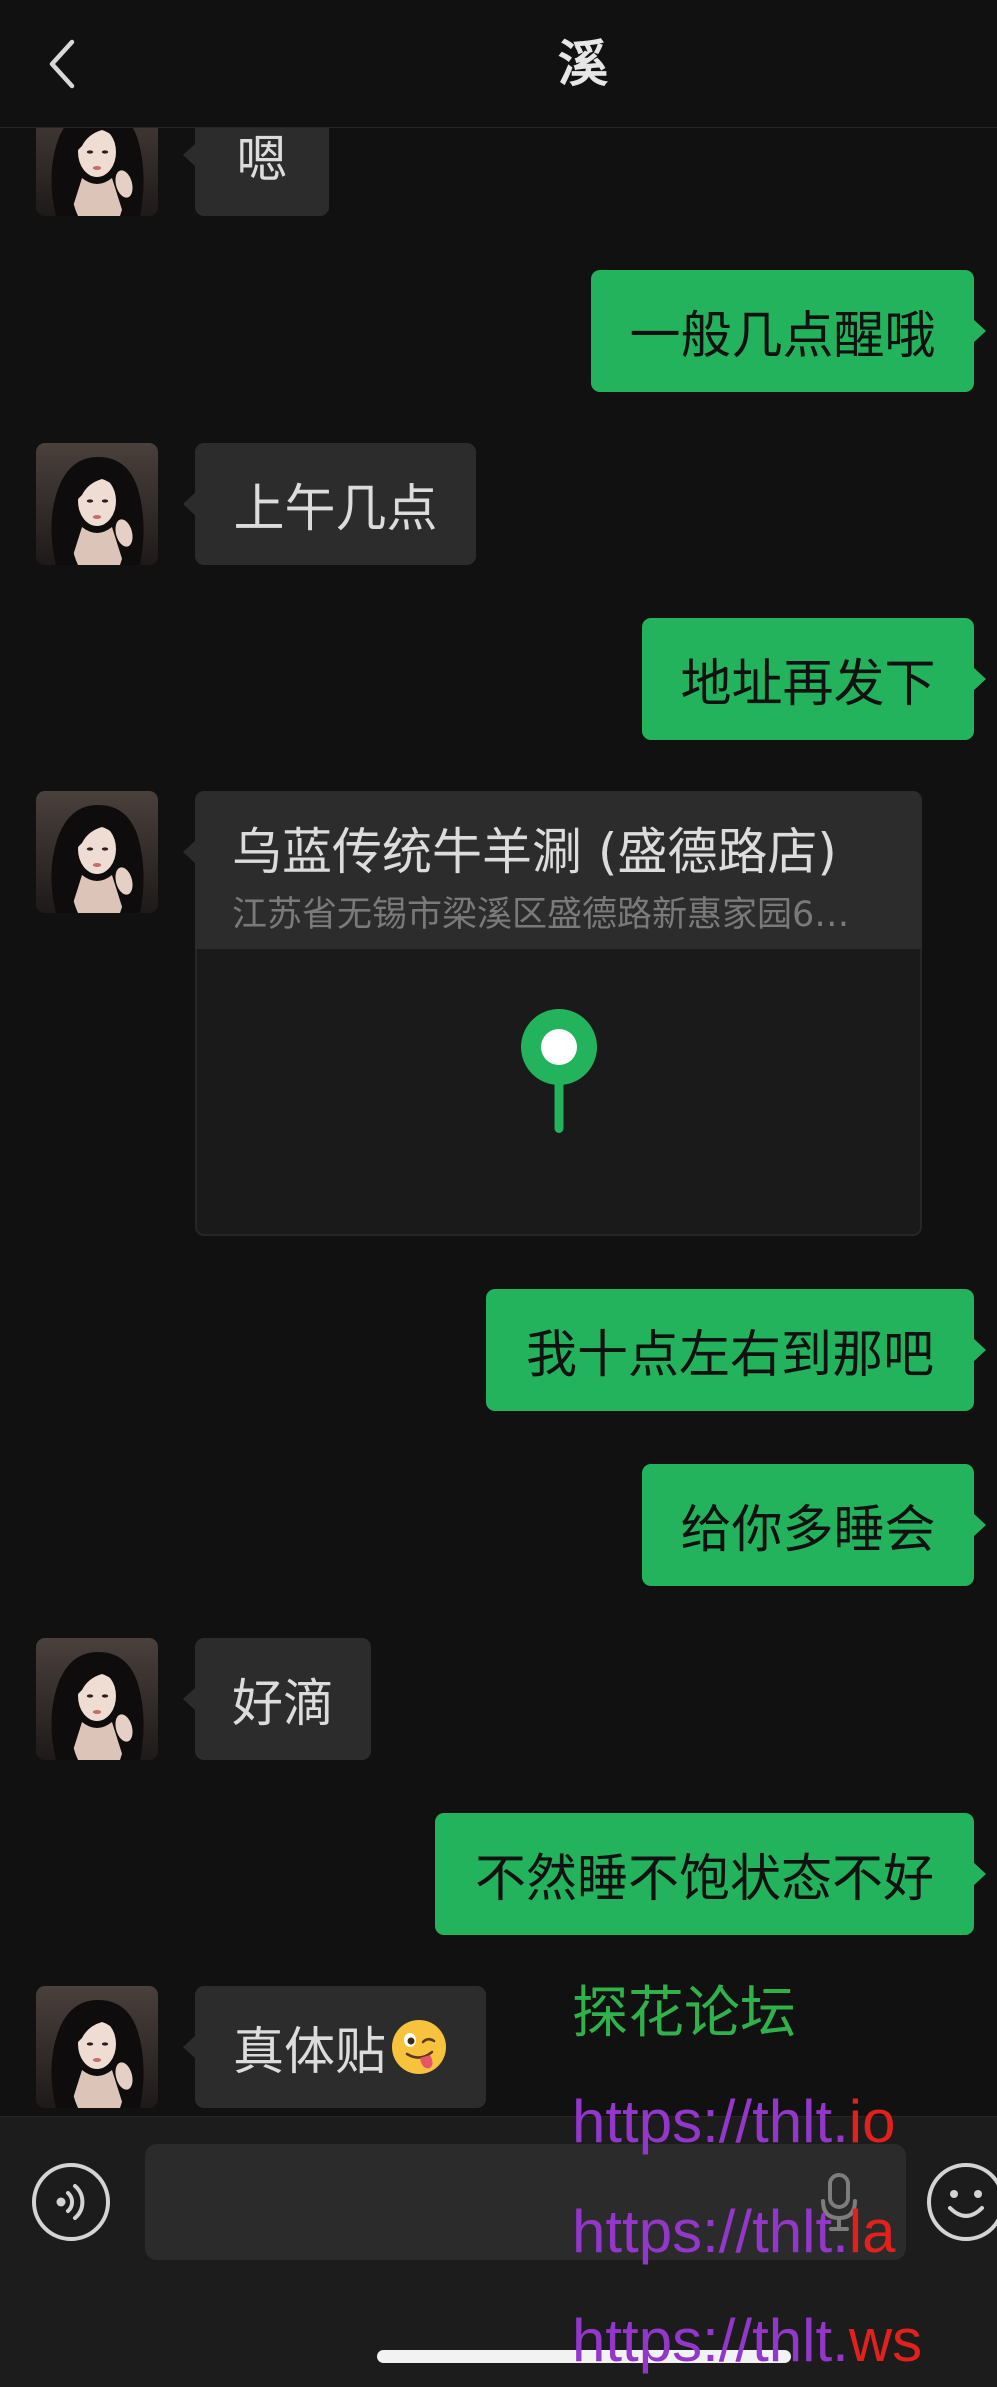  What do you see at coordinates (872, 2231) in the screenshot?
I see `watermark-url-tld: la` at bounding box center [872, 2231].